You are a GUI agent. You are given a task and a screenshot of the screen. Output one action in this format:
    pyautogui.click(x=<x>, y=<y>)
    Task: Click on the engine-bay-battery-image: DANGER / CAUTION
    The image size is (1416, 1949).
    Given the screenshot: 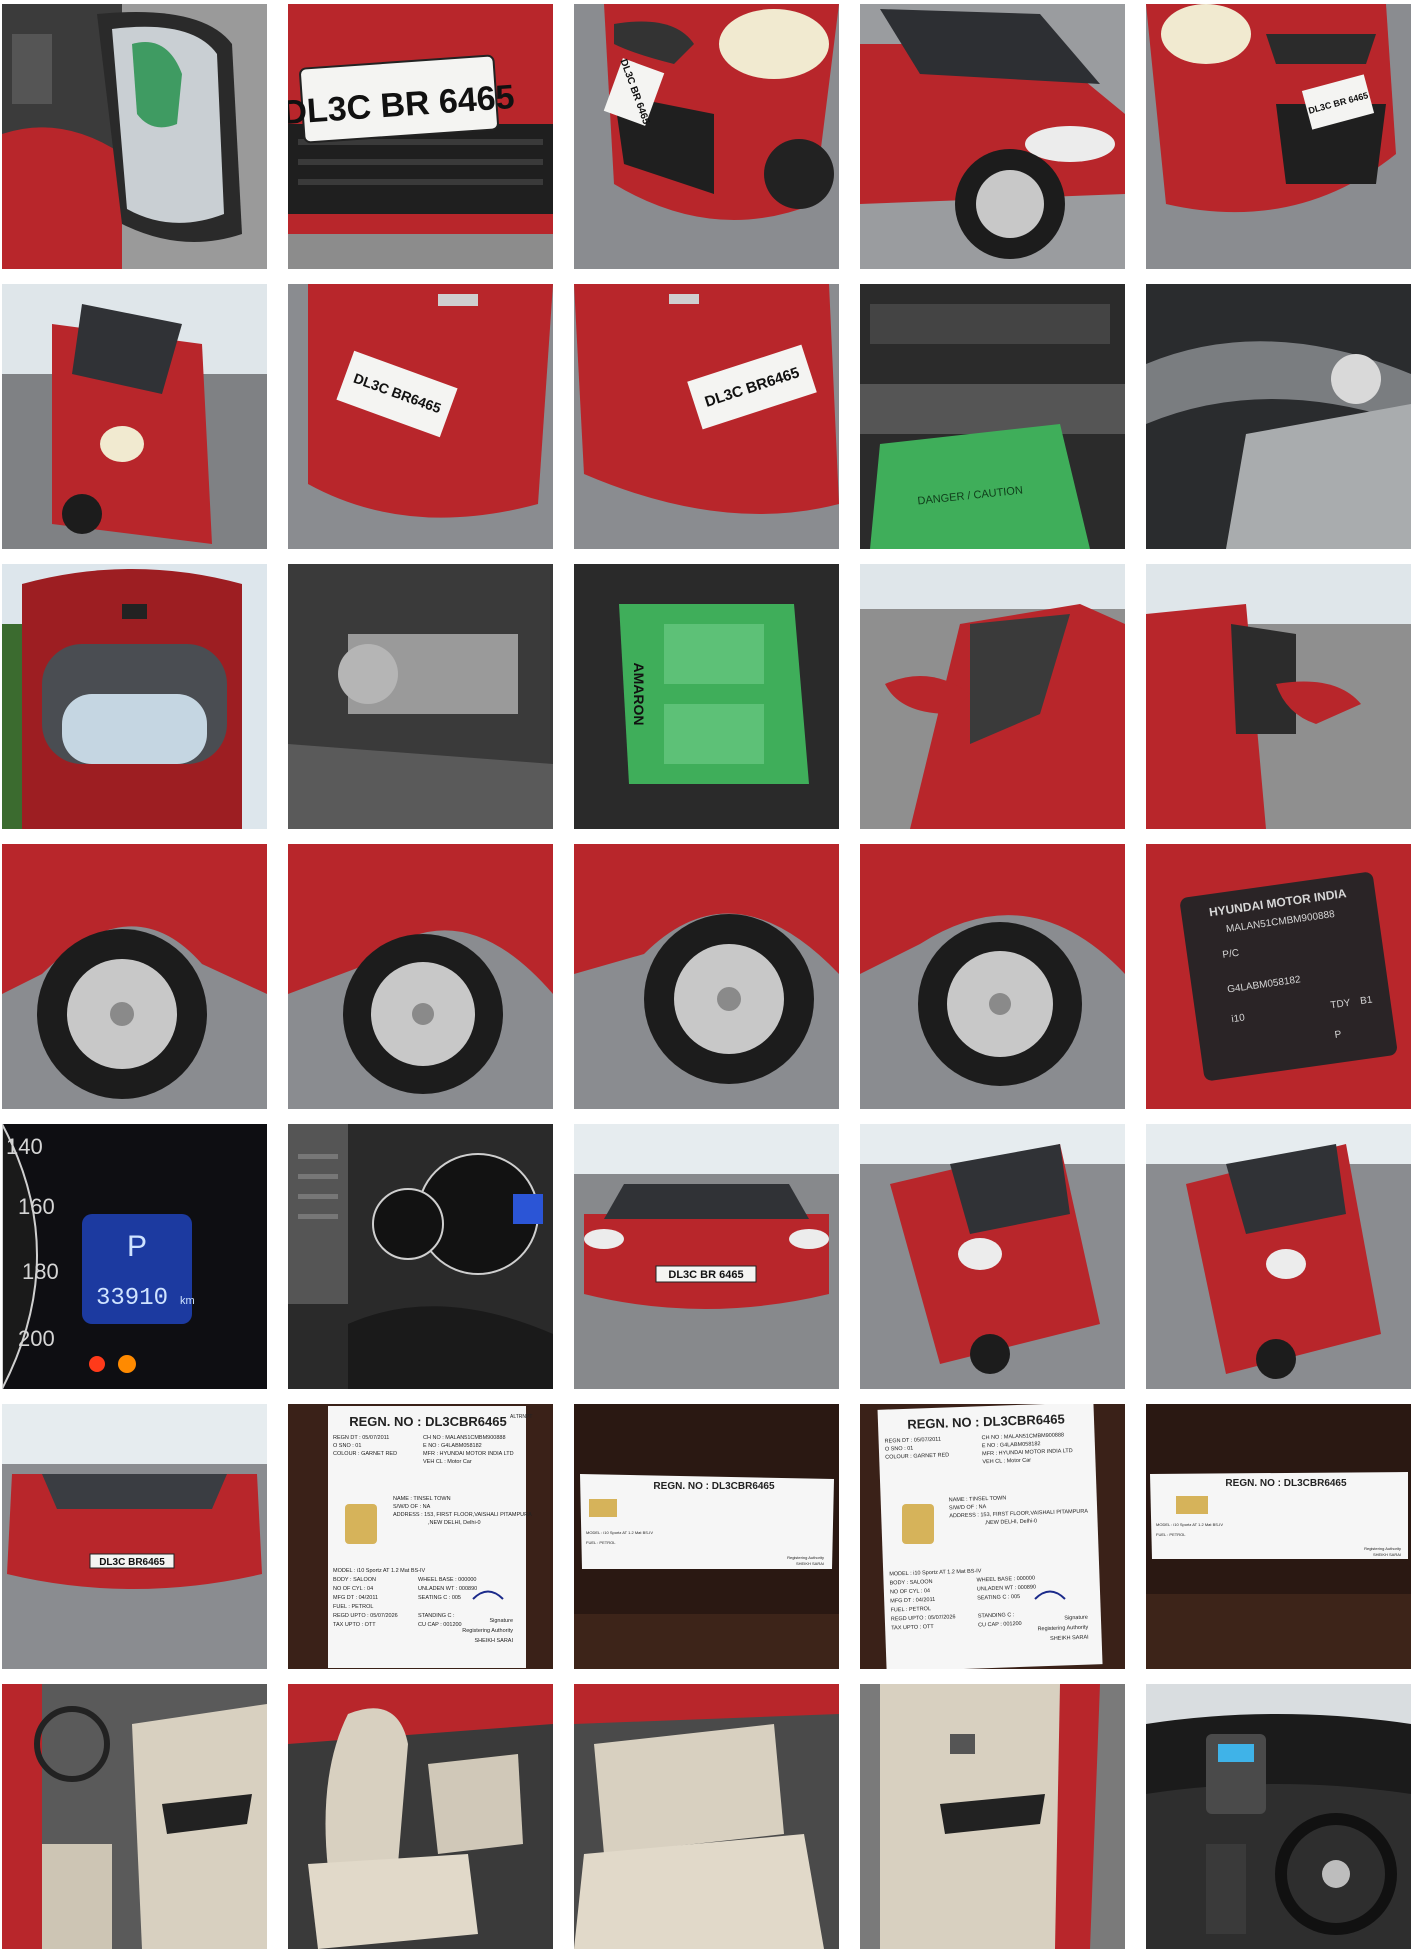 What is the action you would take?
    pyautogui.click(x=992, y=416)
    